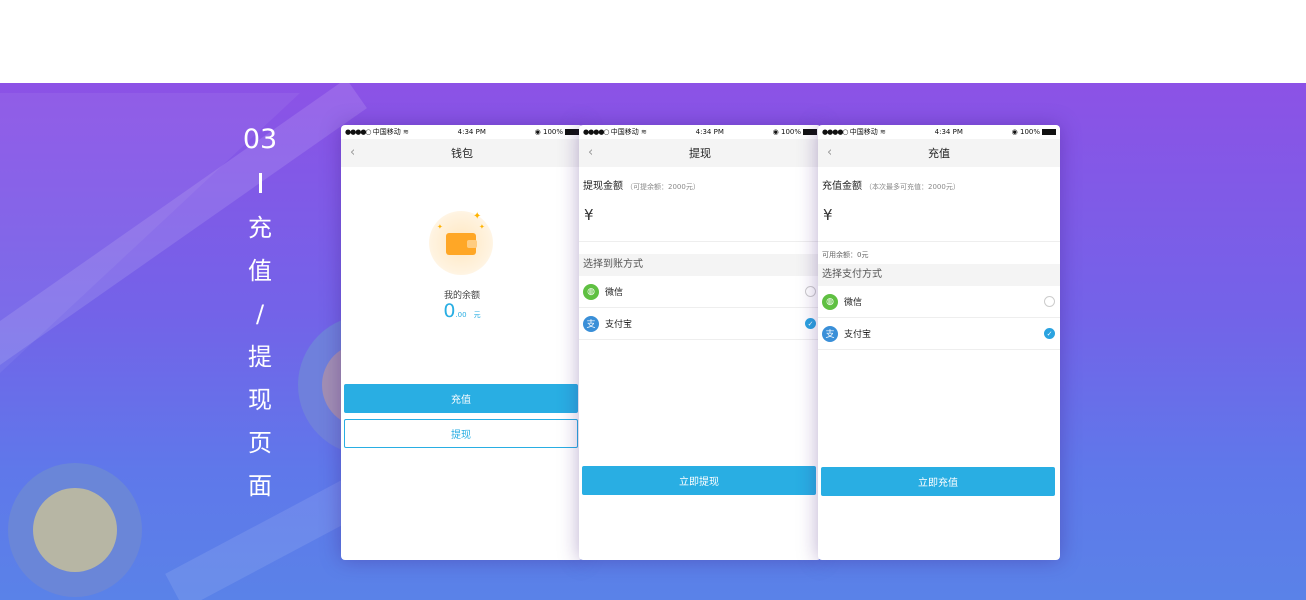 The image size is (1306, 600). I want to click on section-title: 03 充 值 / 提 现 页 面, so click(260, 313).